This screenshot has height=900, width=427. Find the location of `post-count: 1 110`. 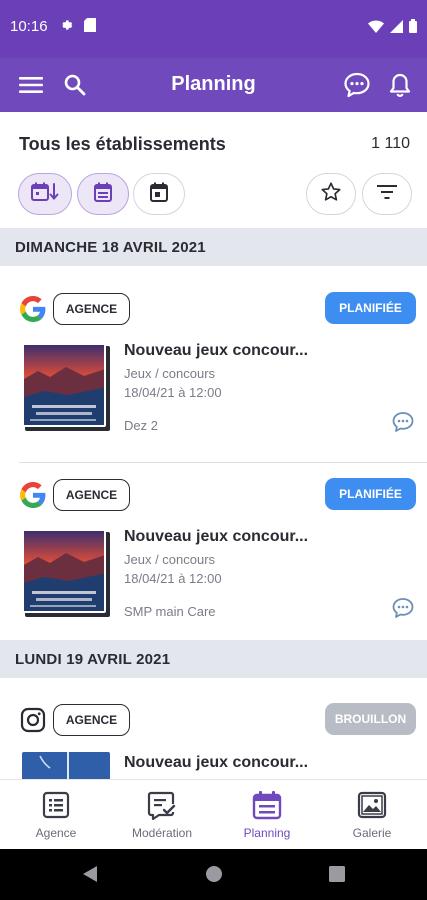

post-count: 1 110 is located at coordinates (390, 143).